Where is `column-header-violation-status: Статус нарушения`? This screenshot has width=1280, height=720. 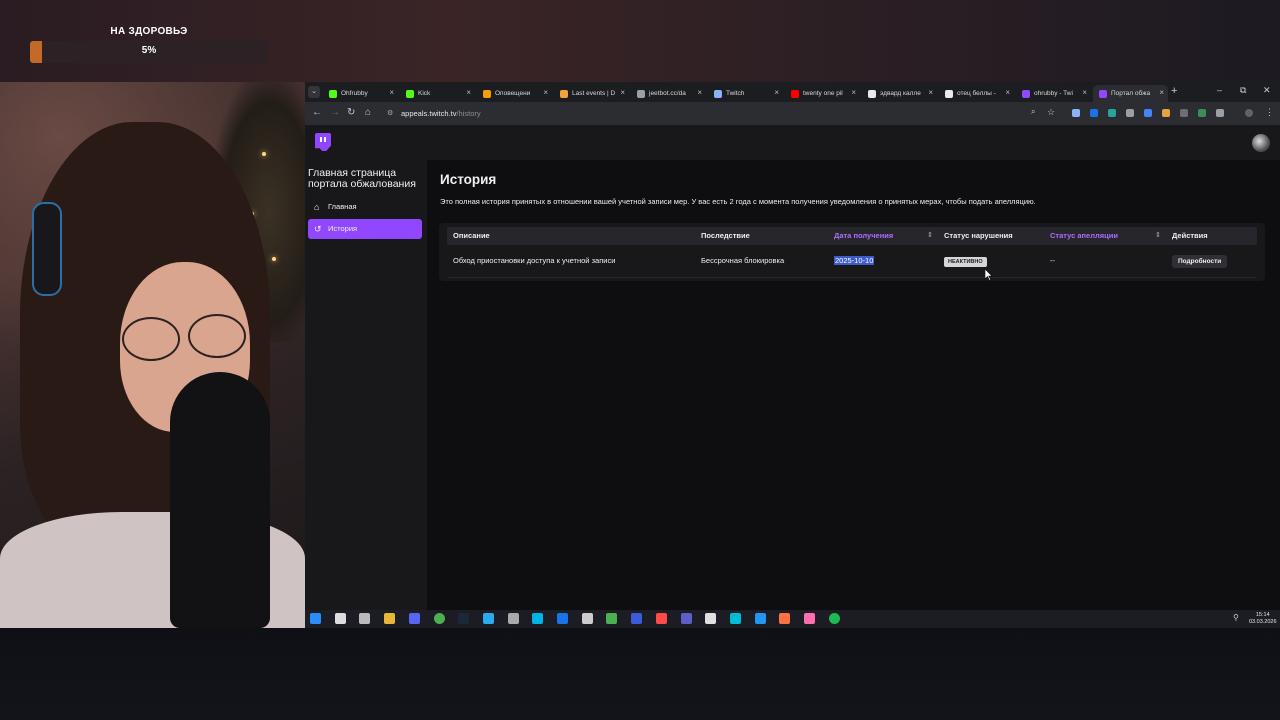 column-header-violation-status: Статус нарушения is located at coordinates (978, 235).